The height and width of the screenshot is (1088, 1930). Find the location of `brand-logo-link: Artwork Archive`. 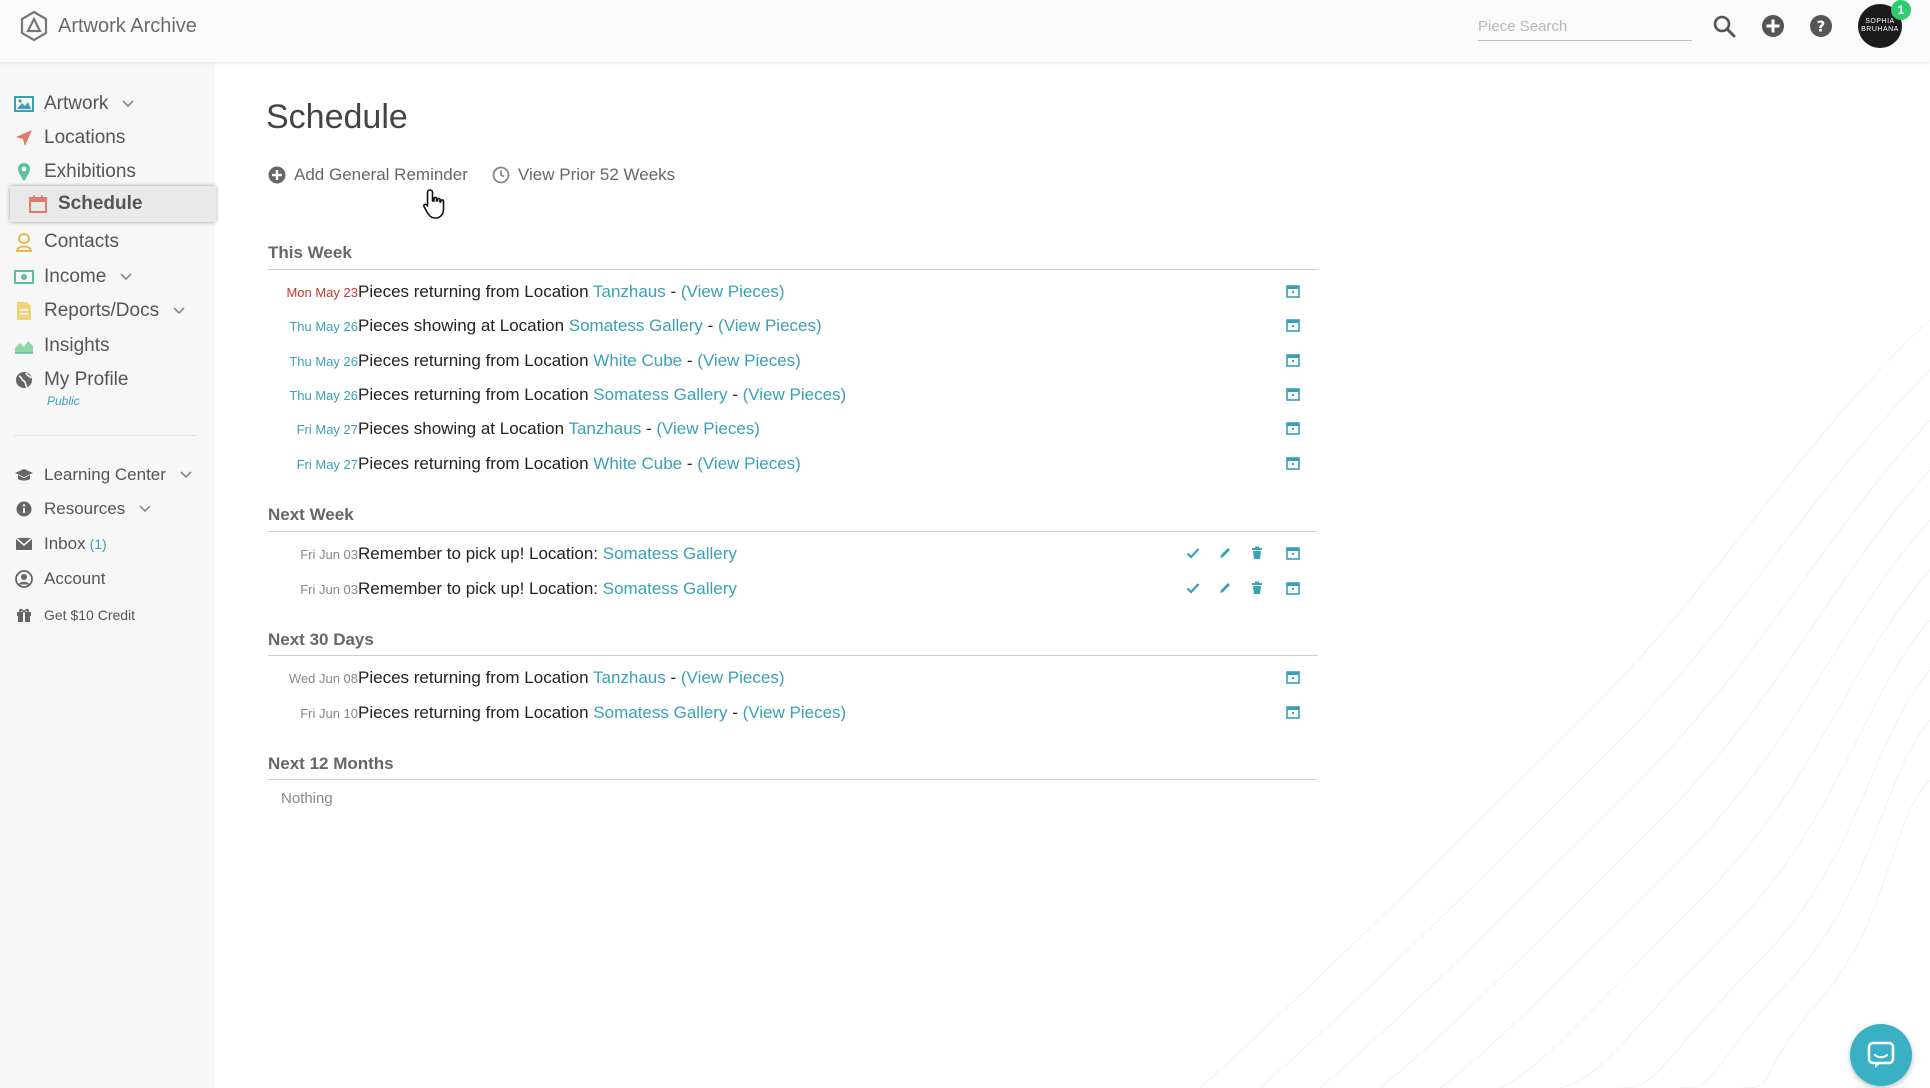

brand-logo-link: Artwork Archive is located at coordinates (108, 26).